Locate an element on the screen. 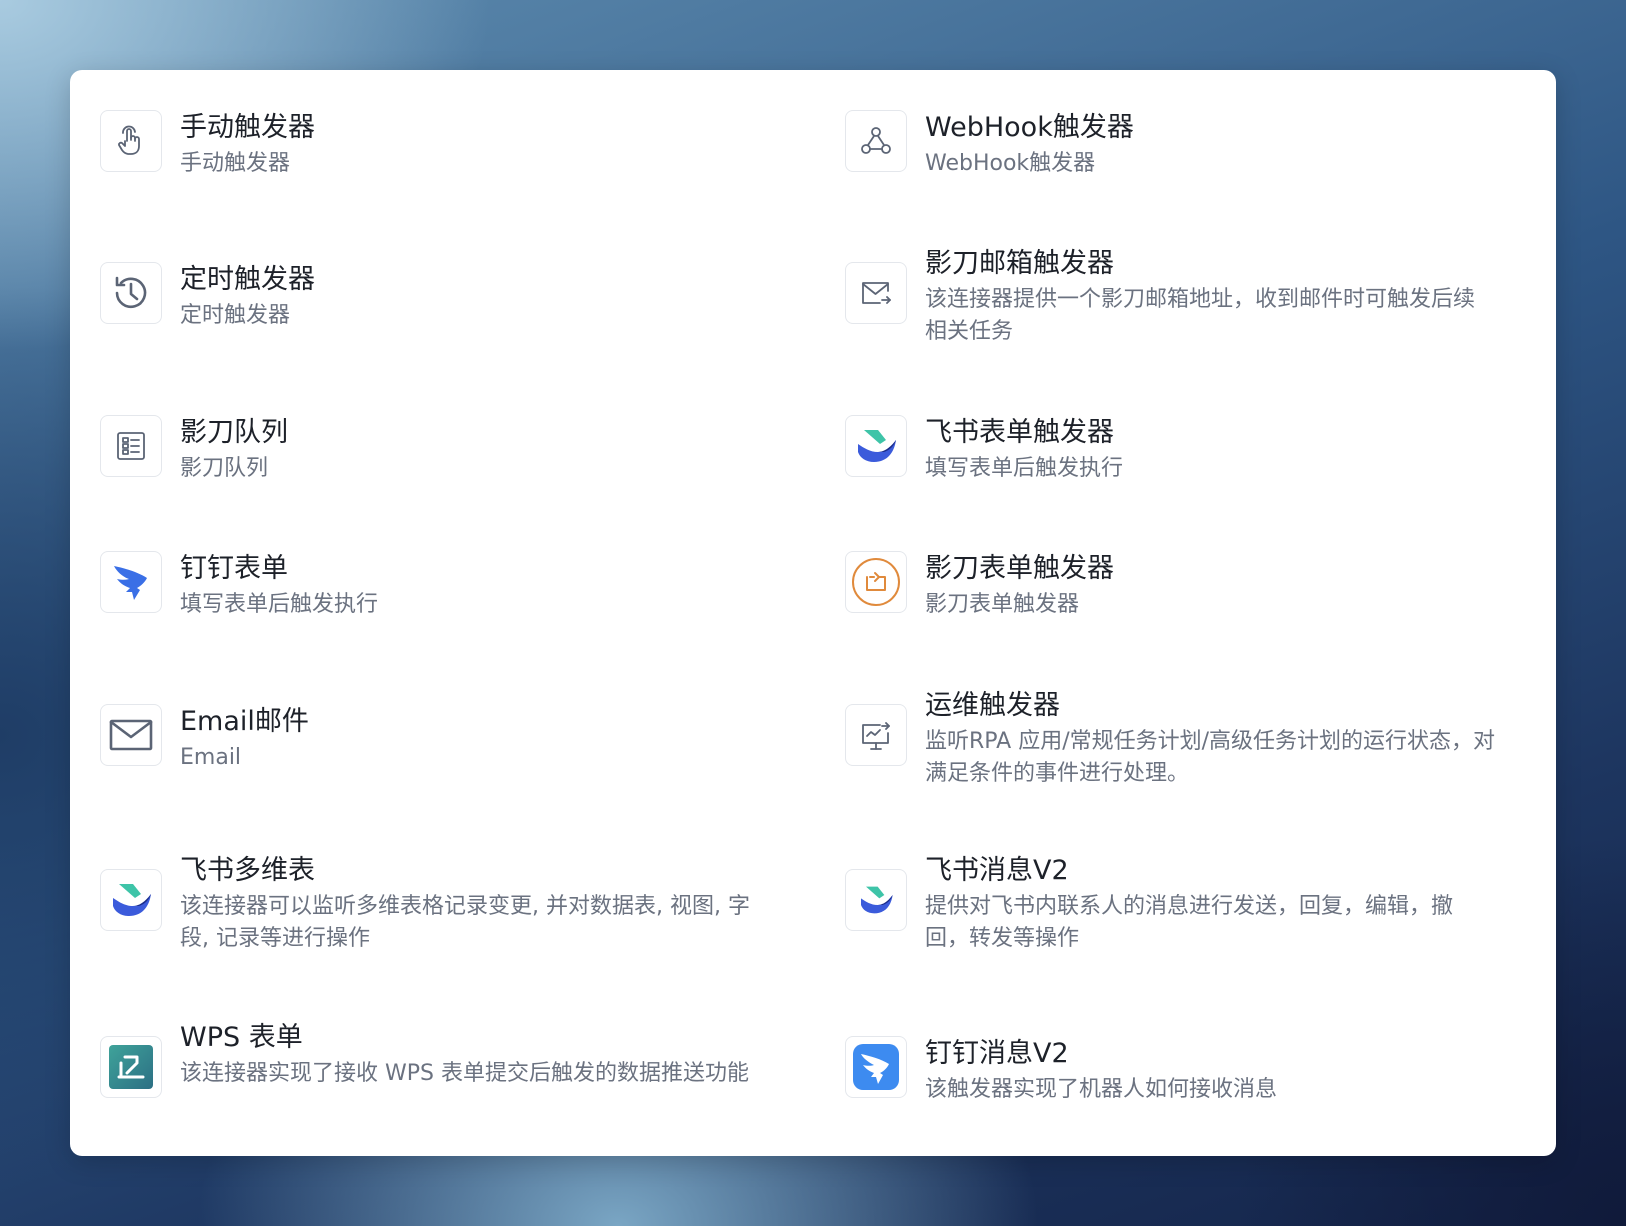 This screenshot has width=1626, height=1226. trigger-item-yingdao-form: 影刀表单触发器 影刀表单触发器 is located at coordinates (1155, 606).